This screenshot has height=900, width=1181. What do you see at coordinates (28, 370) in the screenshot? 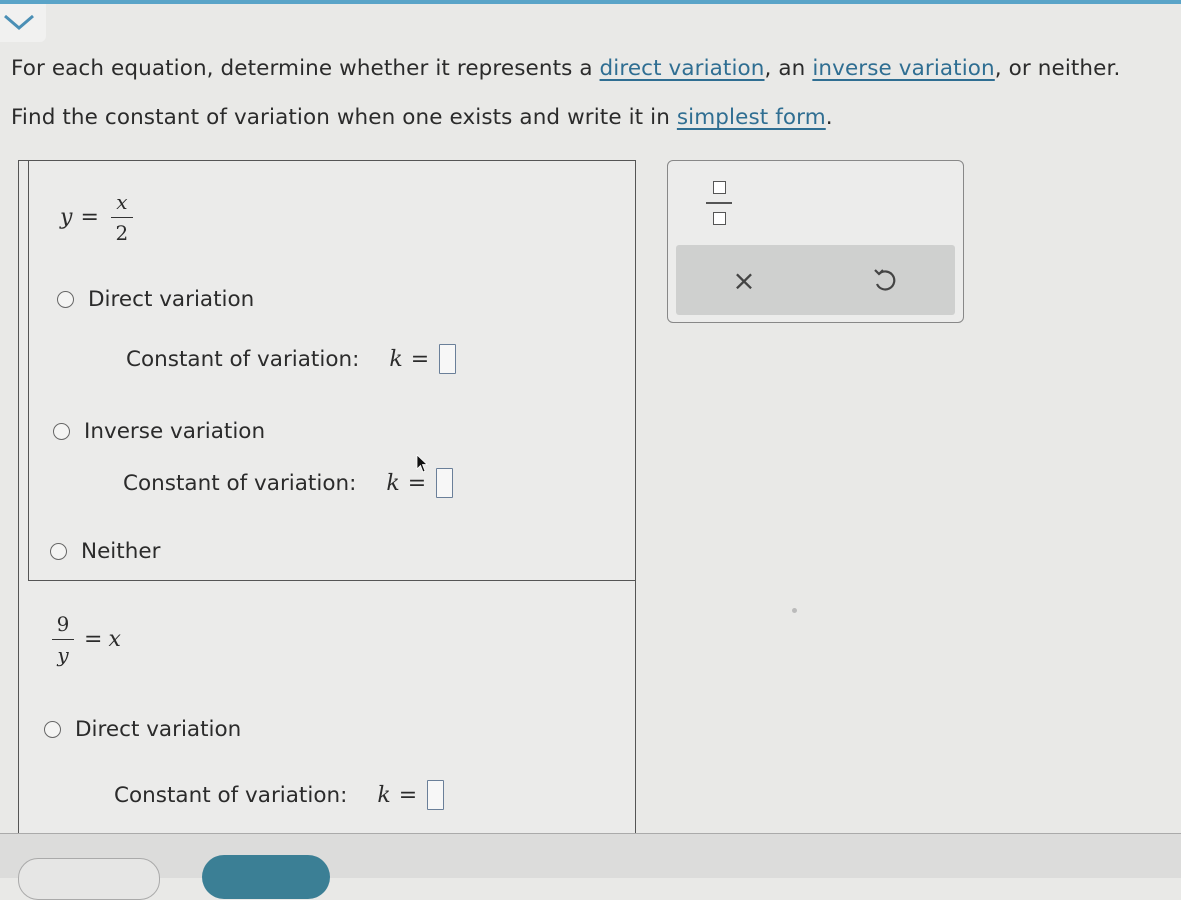
I see `panel-border` at bounding box center [28, 370].